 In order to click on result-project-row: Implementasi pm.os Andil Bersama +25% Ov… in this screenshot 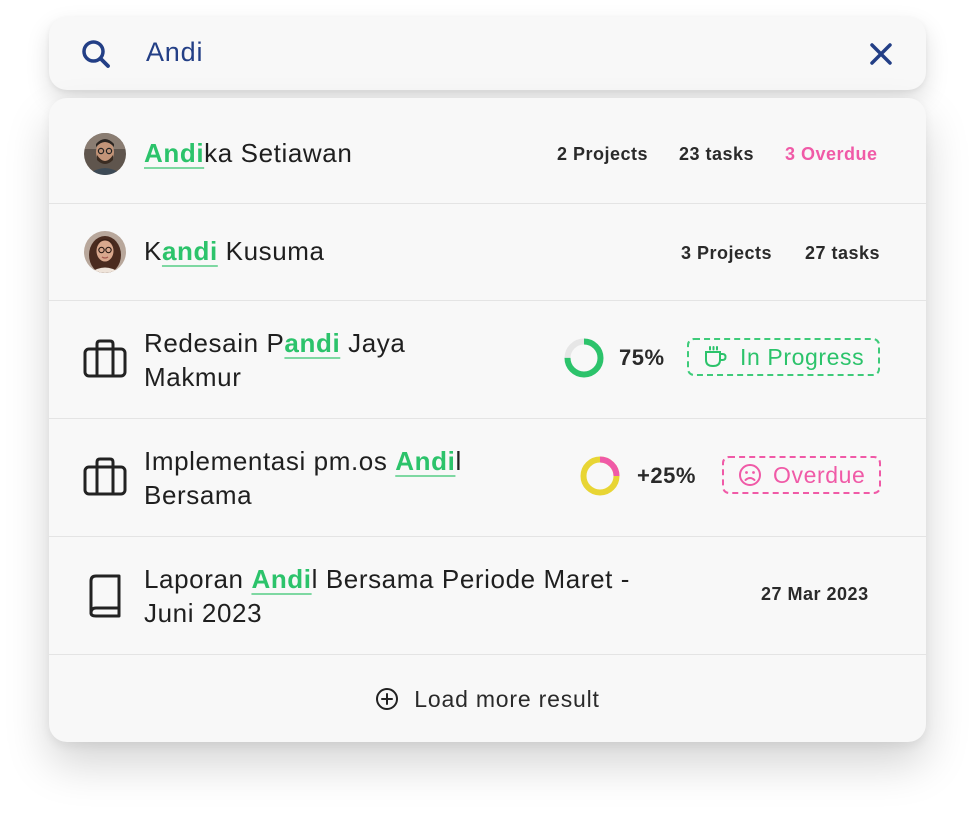, I will do `click(487, 477)`.